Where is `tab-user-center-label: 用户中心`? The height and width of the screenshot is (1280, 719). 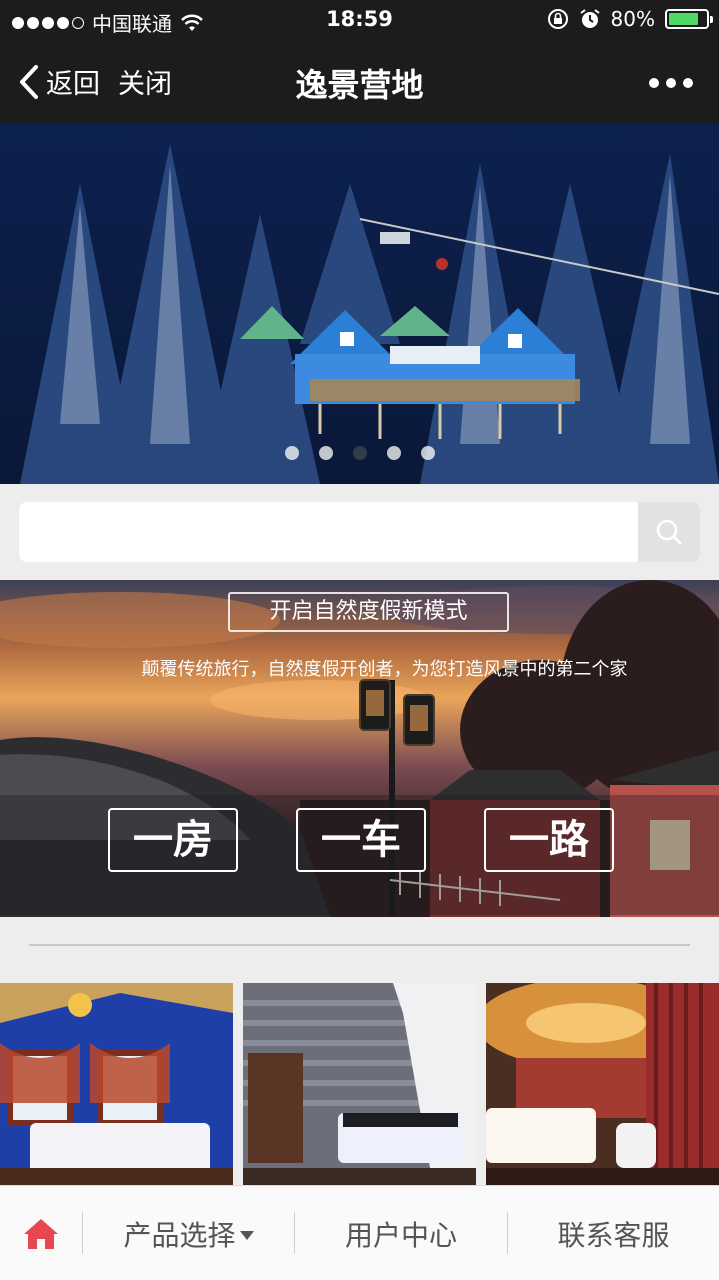
tab-user-center-label: 用户中心 is located at coordinates (400, 1235).